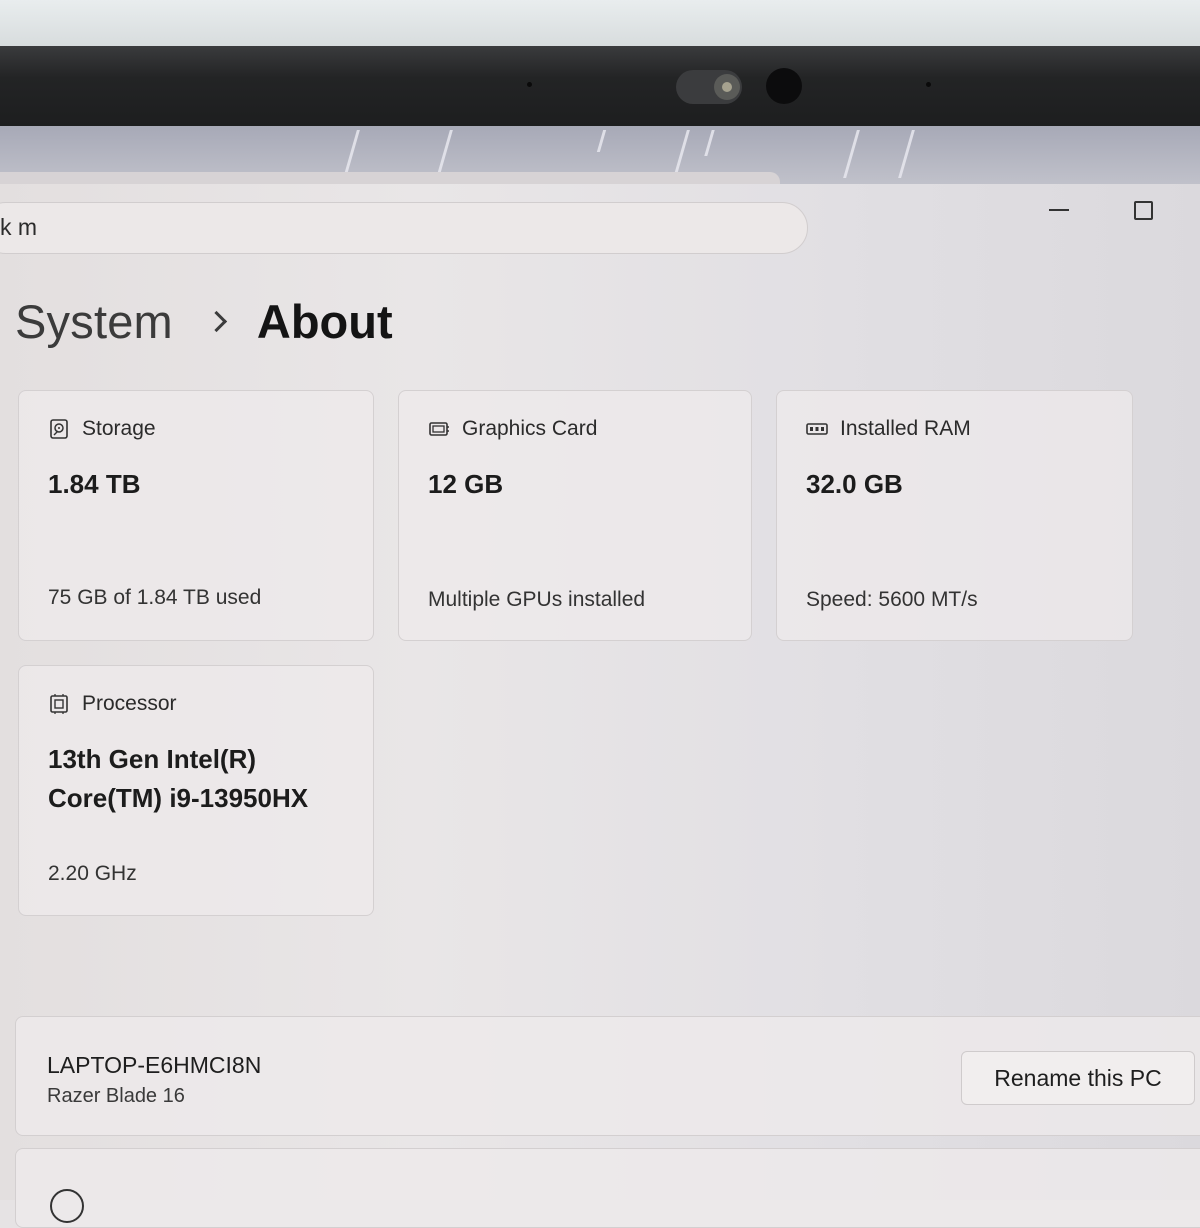 Image resolution: width=1200 pixels, height=1228 pixels. I want to click on graphics-card-label: Graphics Card, so click(530, 428).